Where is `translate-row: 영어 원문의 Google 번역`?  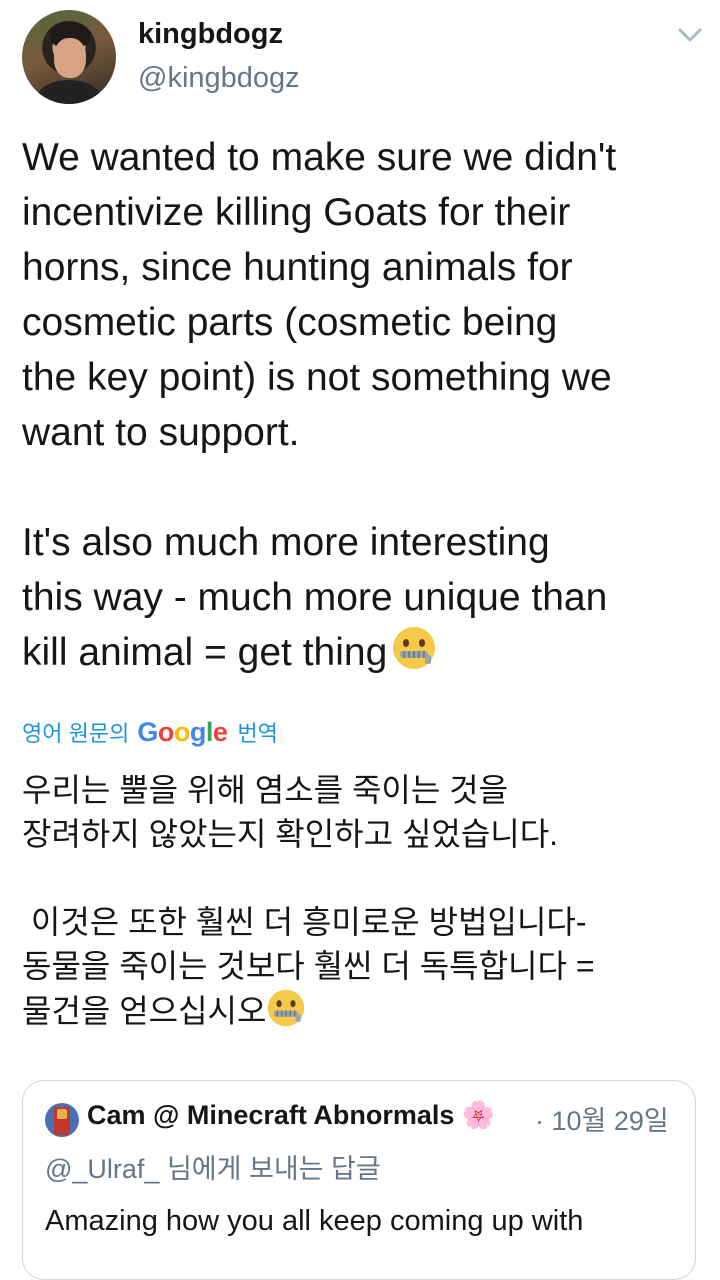
translate-row: 영어 원문의 Google 번역 is located at coordinates (150, 732).